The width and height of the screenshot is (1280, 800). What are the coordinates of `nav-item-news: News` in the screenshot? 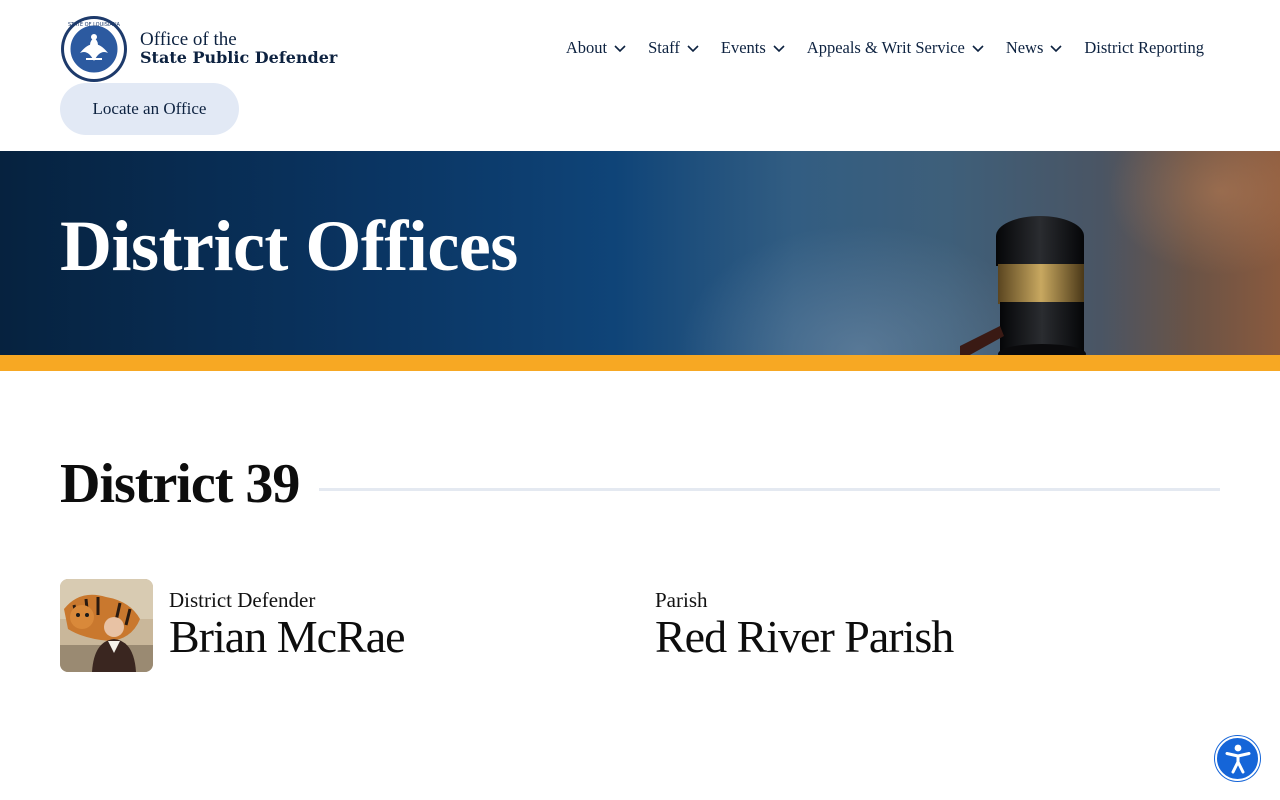 It's located at (1035, 48).